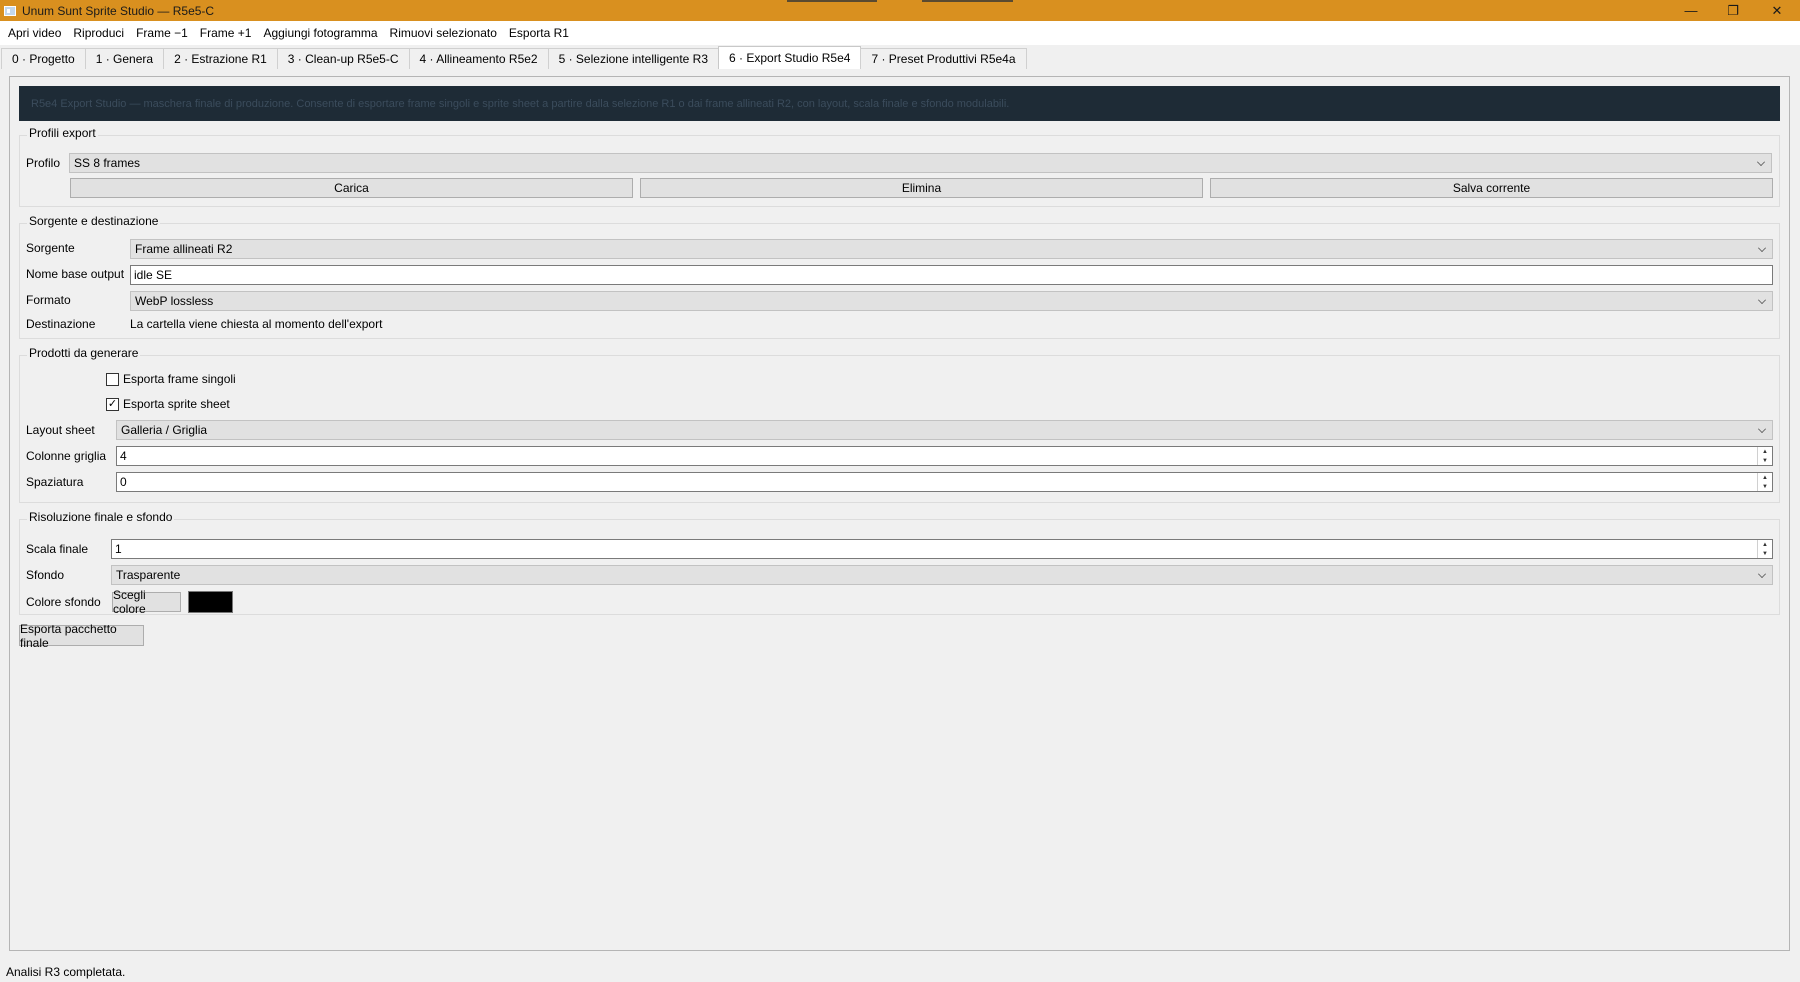 This screenshot has height=982, width=1800. I want to click on checkbox-unchecked, so click(112, 379).